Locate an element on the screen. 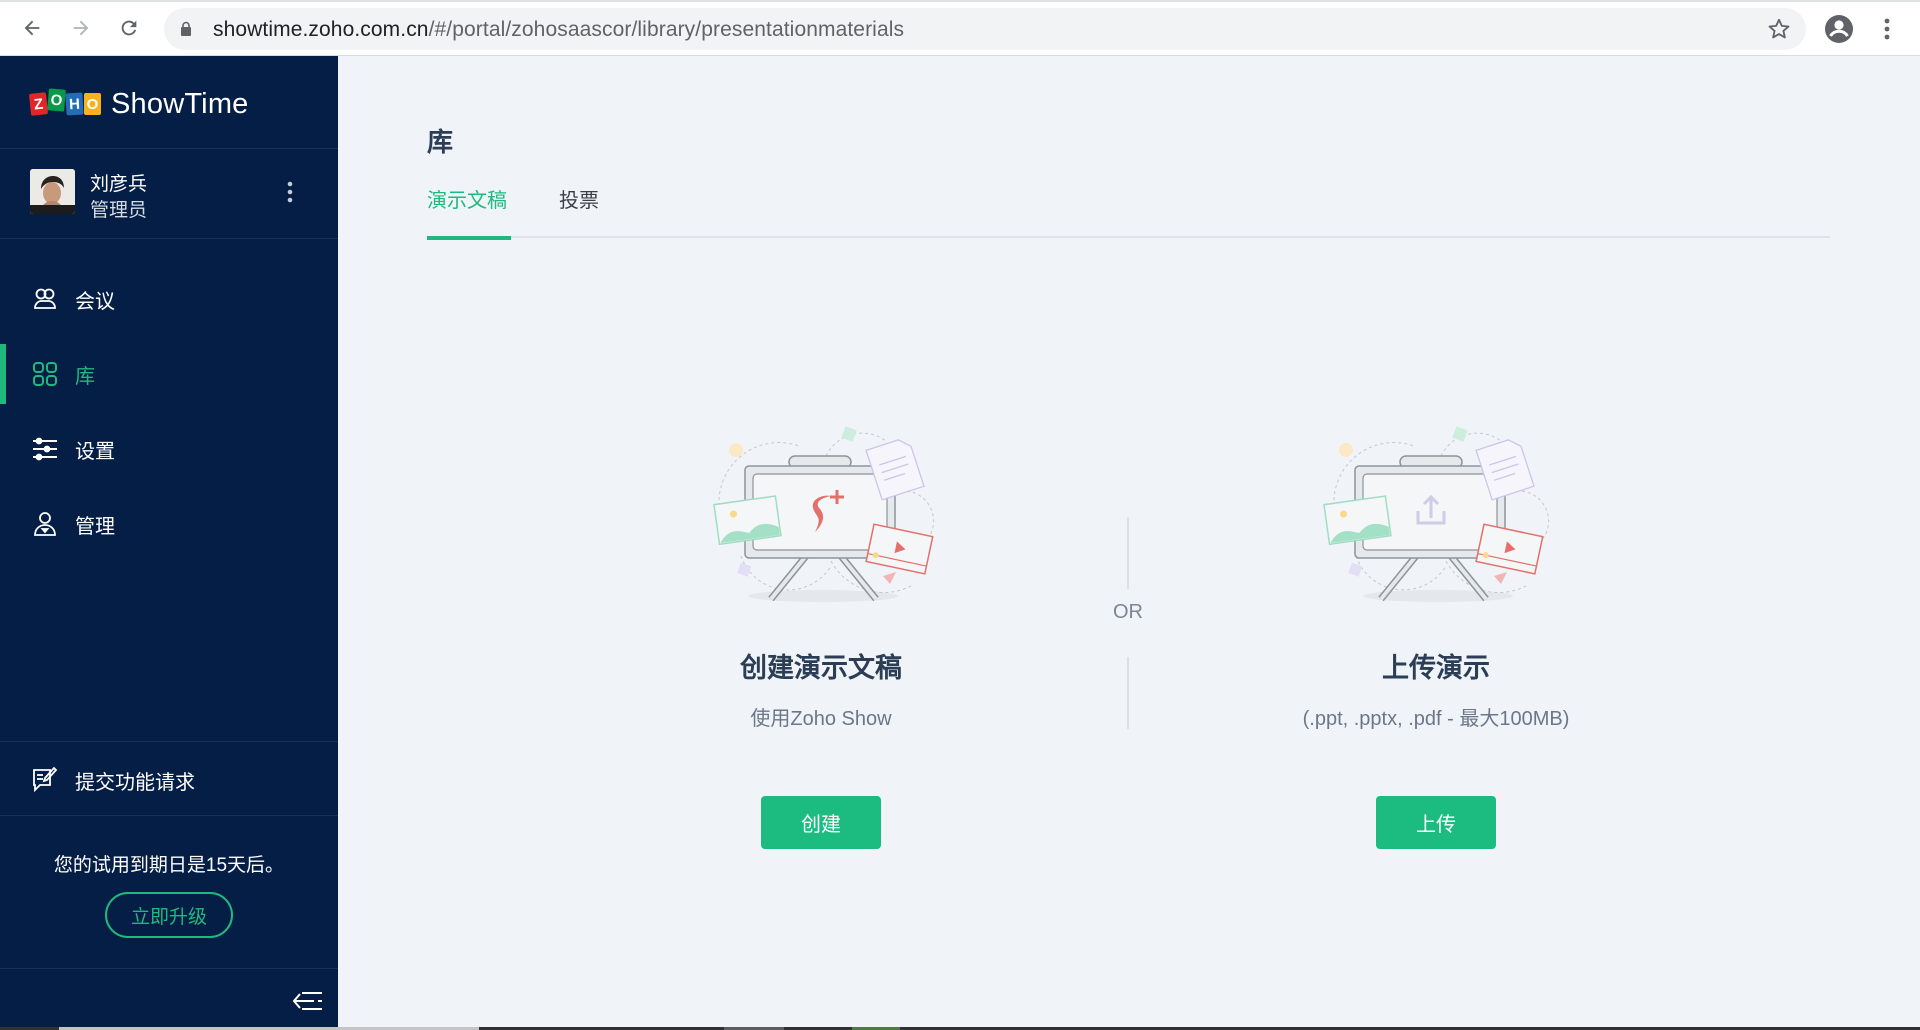  feedback-edit-icon is located at coordinates (45, 779).